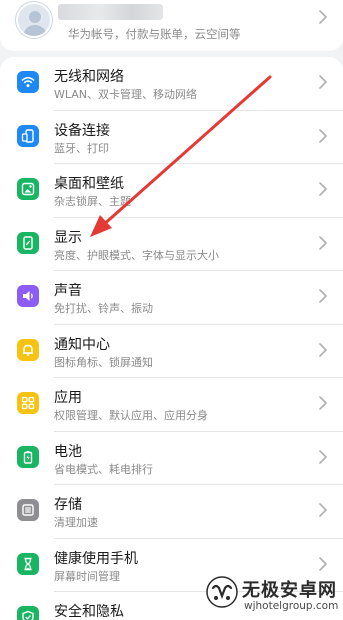 The image size is (343, 620). I want to click on settings-item-sound: 声音 免打扰、铃声、振动, so click(171, 298).